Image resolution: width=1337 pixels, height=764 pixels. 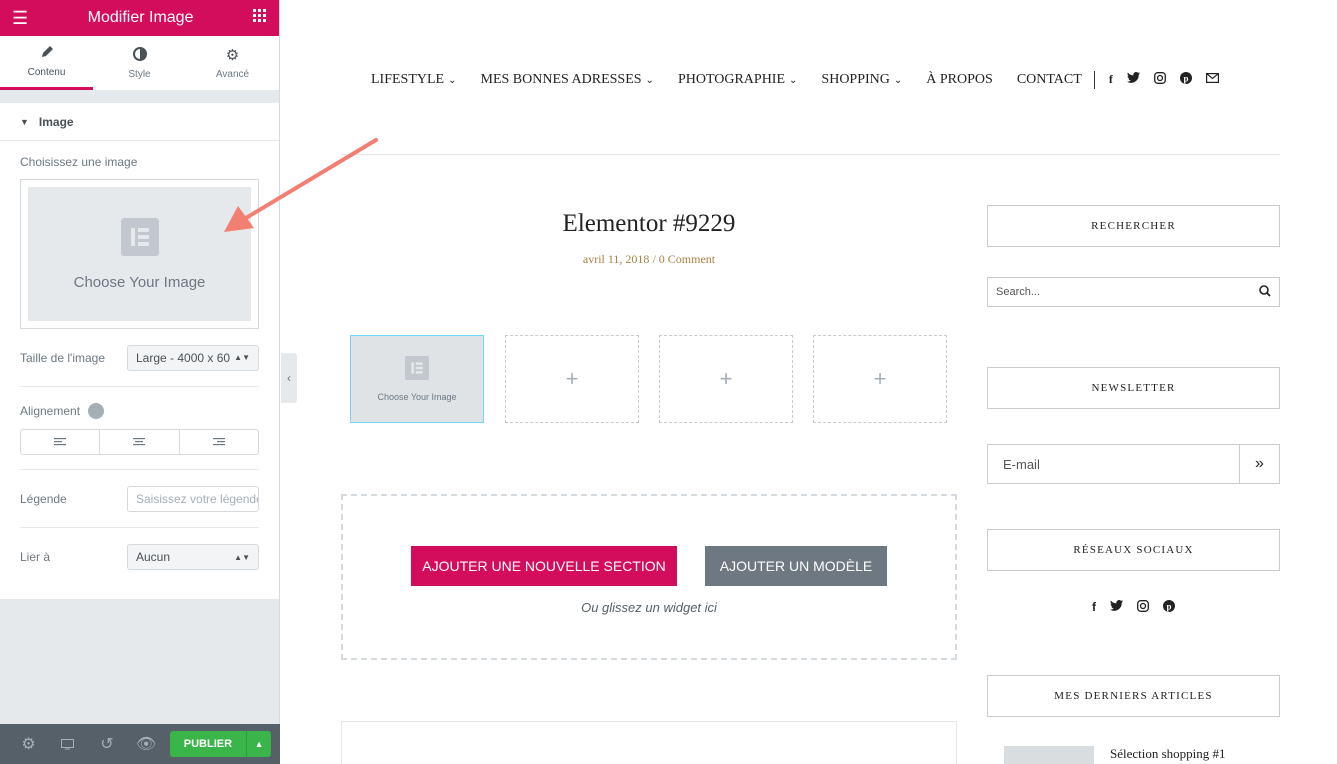 I want to click on nav-label: PHOTOGRAPHIE, so click(x=731, y=79).